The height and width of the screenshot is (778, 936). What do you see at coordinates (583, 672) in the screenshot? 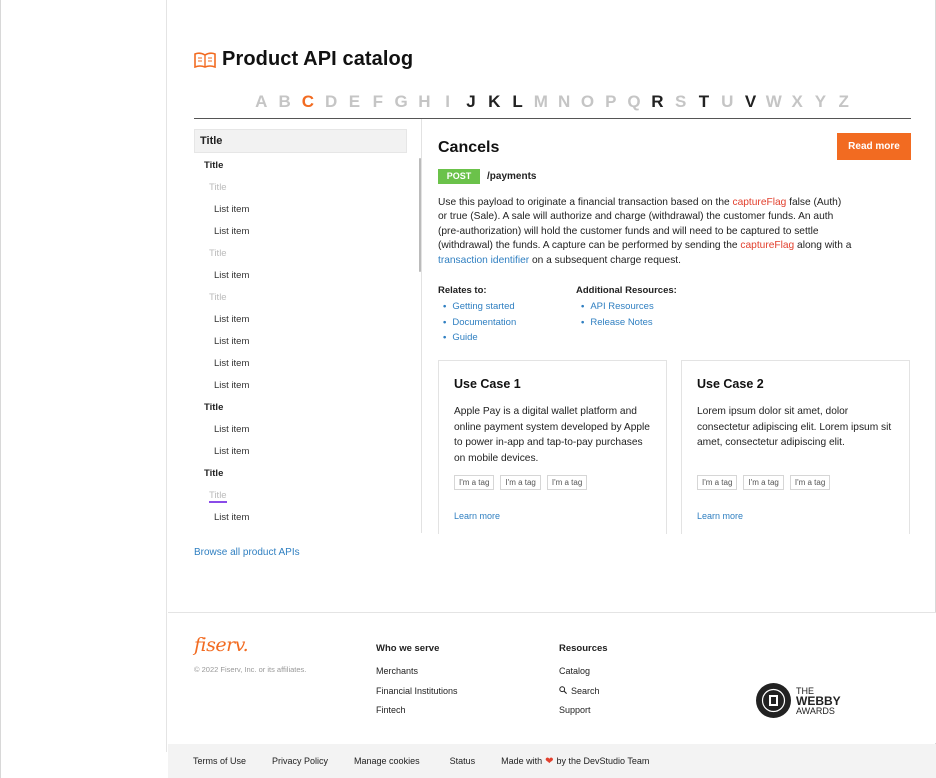
I see `footer-link-catalog: Catalog` at bounding box center [583, 672].